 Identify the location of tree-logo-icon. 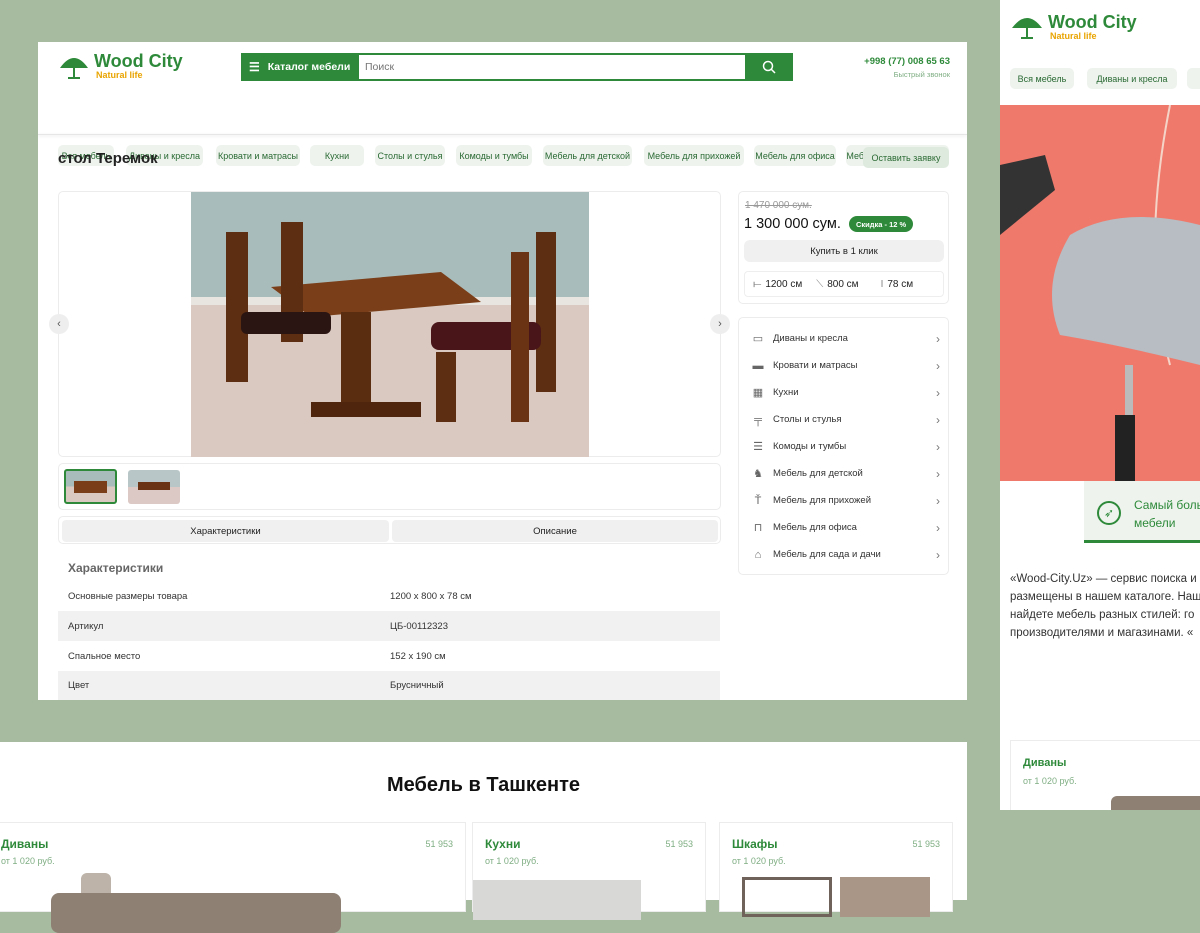
(74, 68).